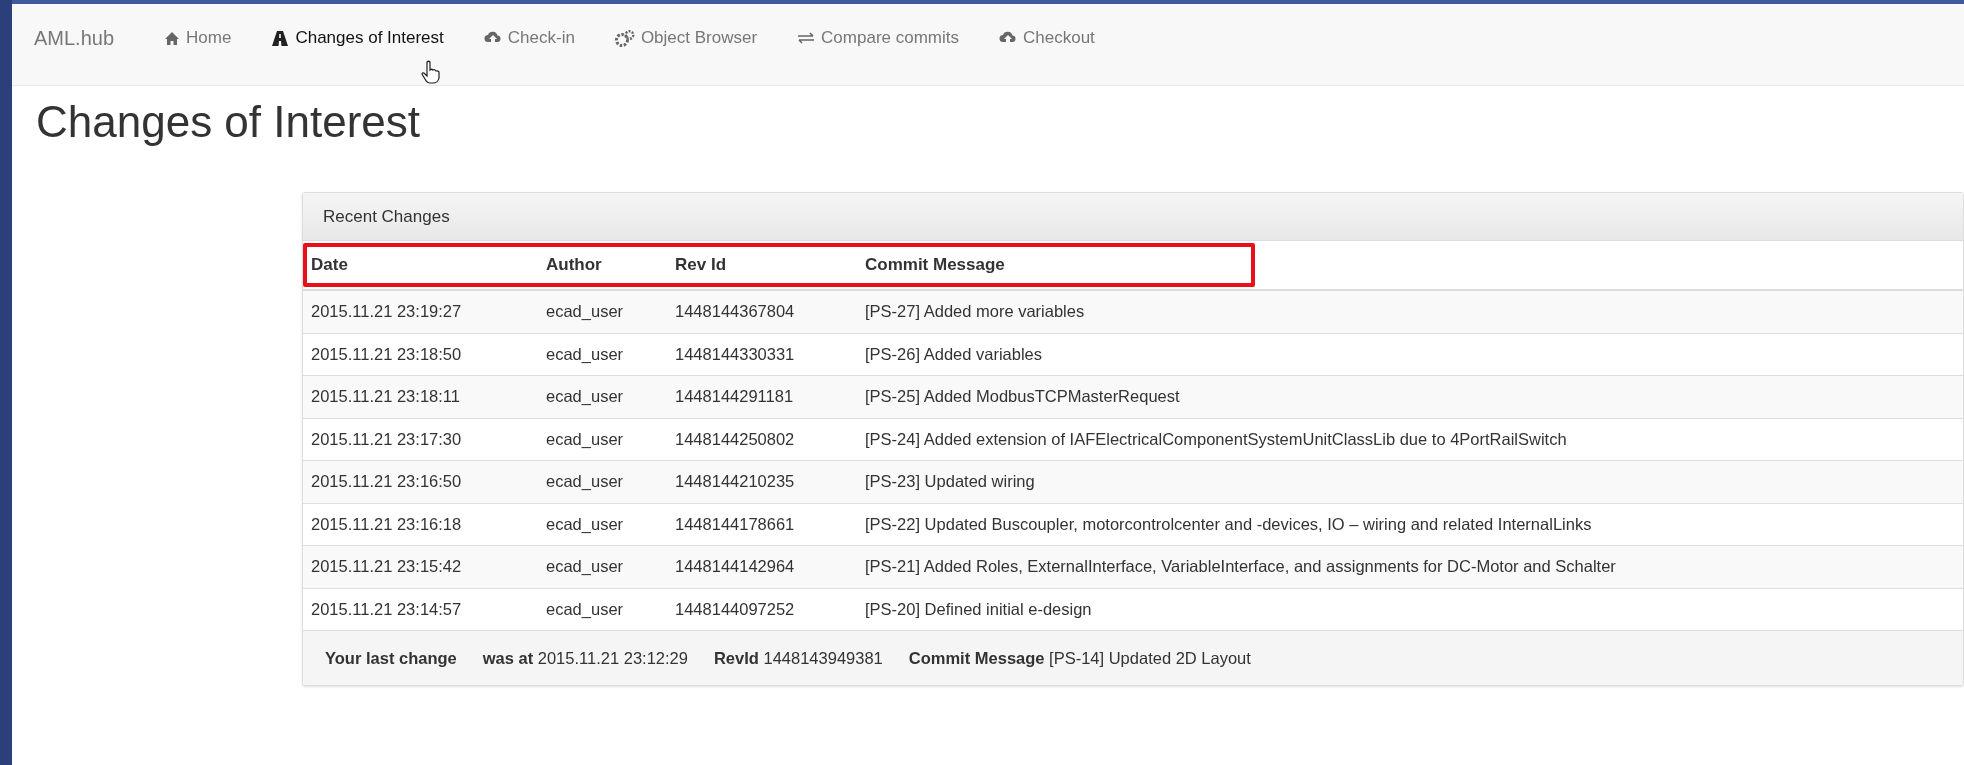  Describe the element at coordinates (386, 566) in the screenshot. I see `table-cell: 2015.11.21 23:15:42` at that location.